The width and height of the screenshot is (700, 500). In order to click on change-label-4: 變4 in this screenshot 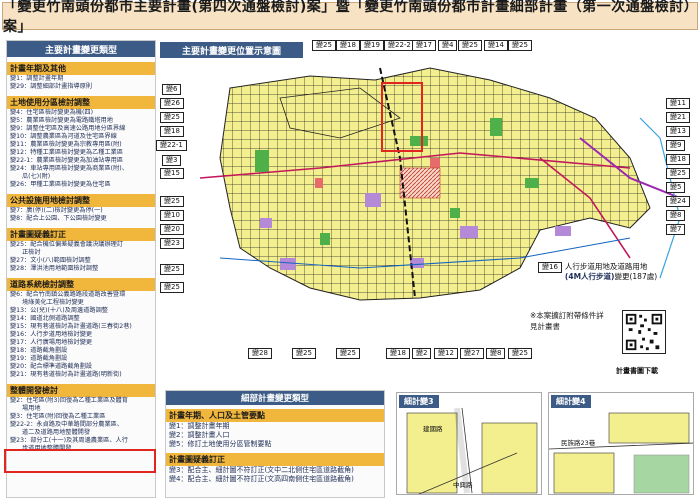, I will do `click(448, 45)`.